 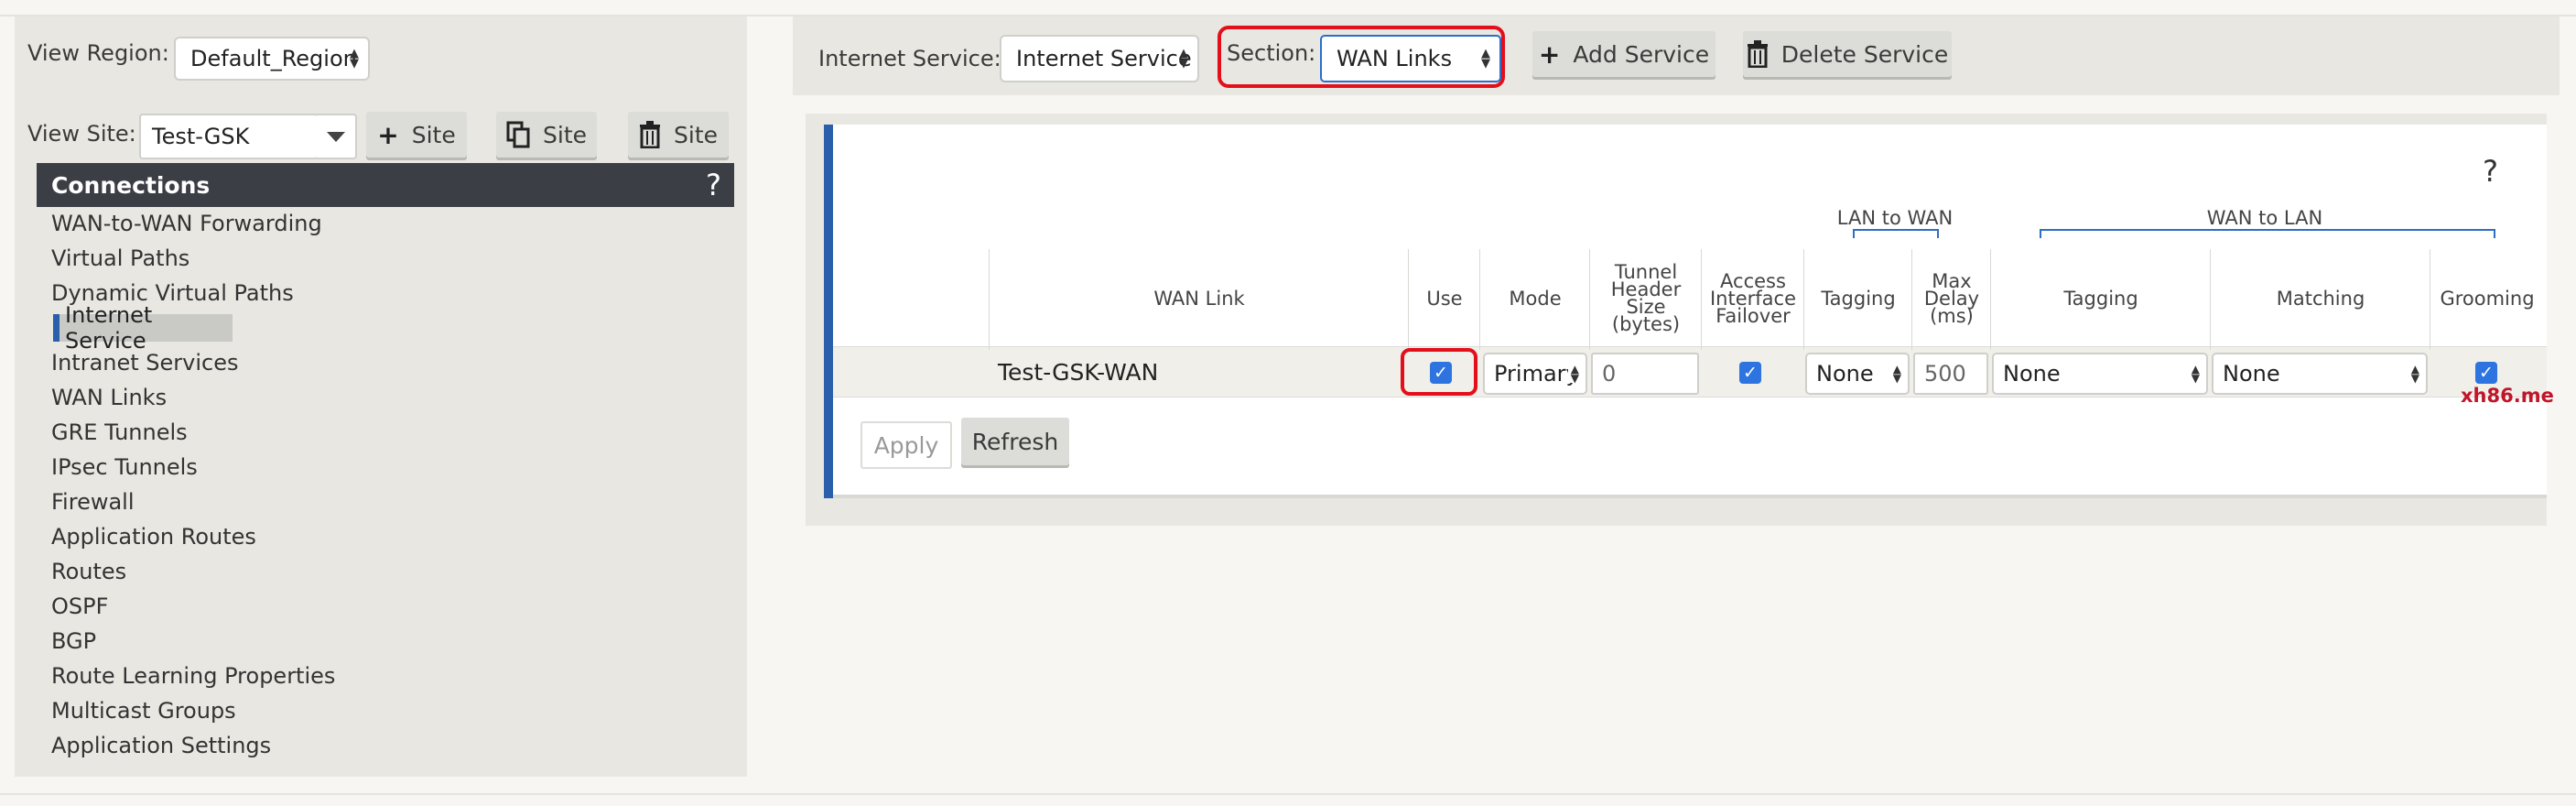 I want to click on column-header-use: Use, so click(x=1445, y=299).